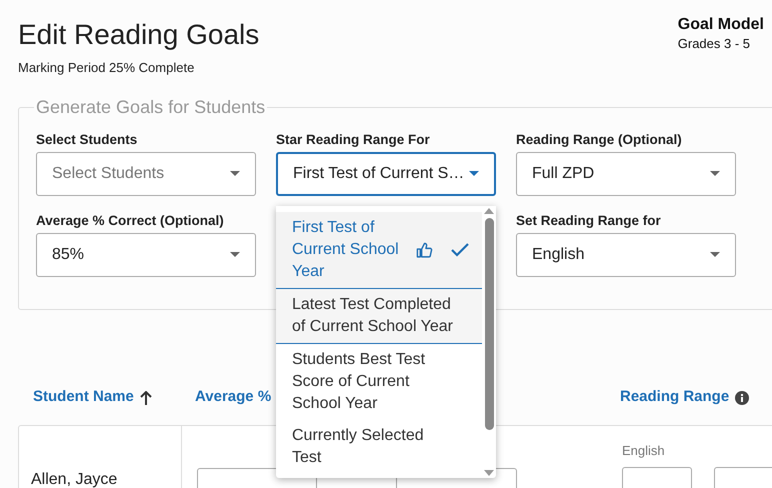 This screenshot has width=772, height=488. What do you see at coordinates (589, 221) in the screenshot?
I see `field-label: Set Reading Range for` at bounding box center [589, 221].